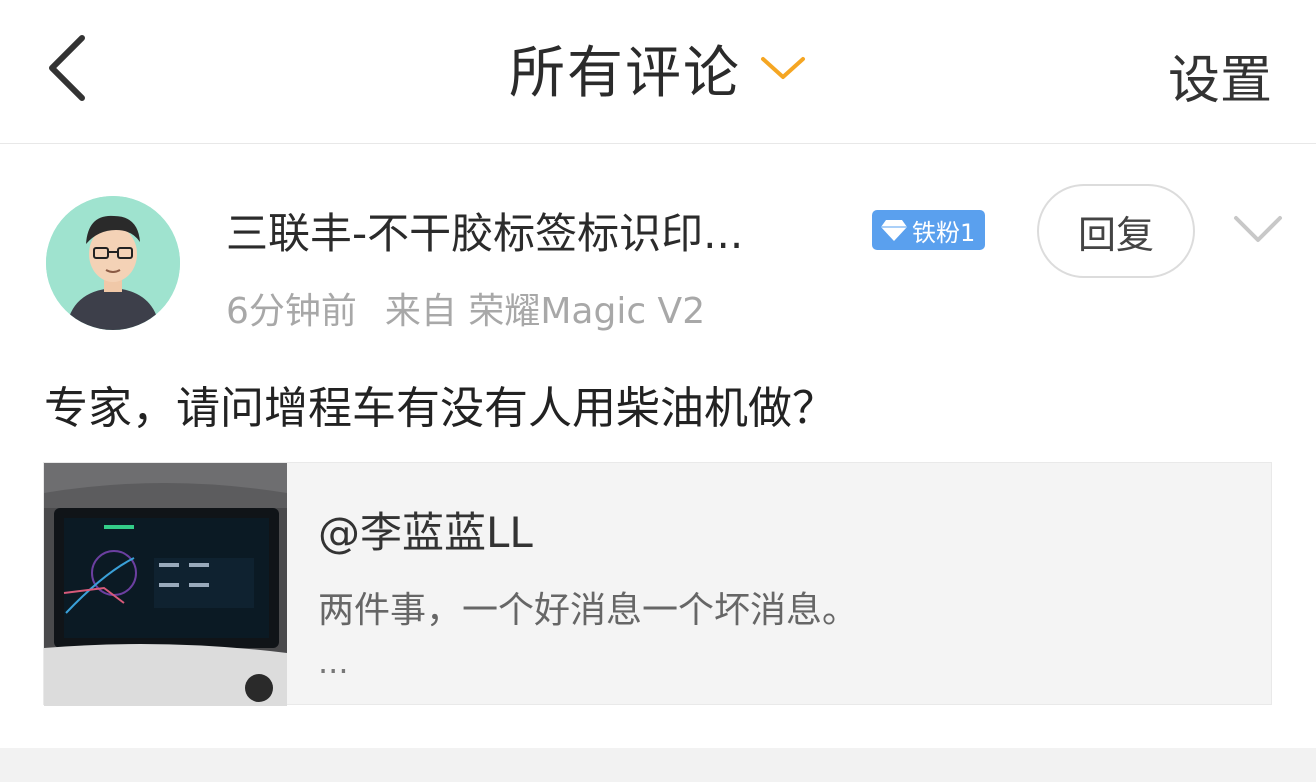  I want to click on section-divider, so click(658, 765).